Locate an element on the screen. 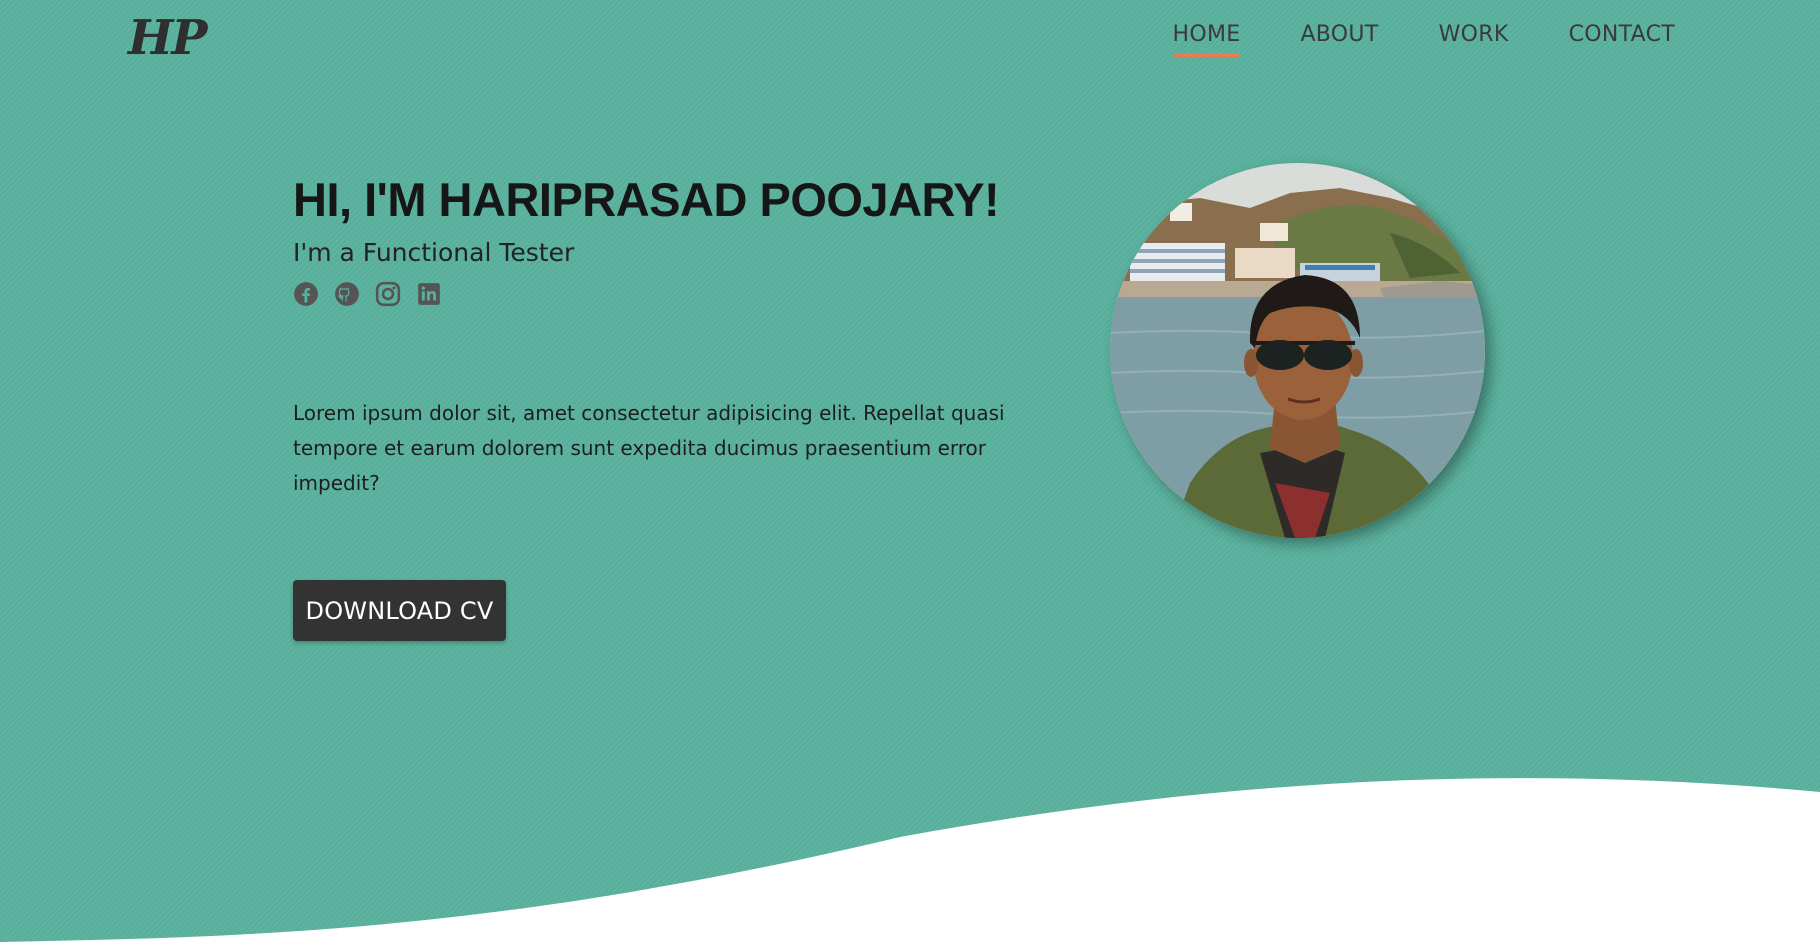  nav-item-work: WORK is located at coordinates (1474, 39).